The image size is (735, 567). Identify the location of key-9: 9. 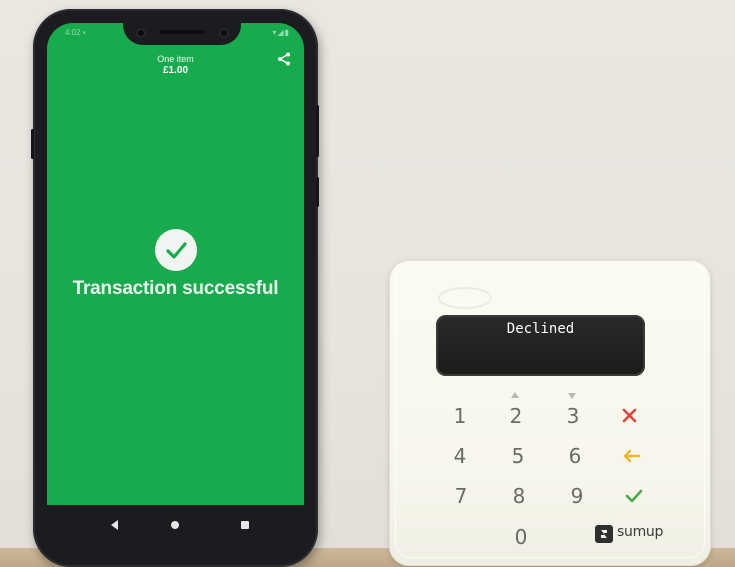
(577, 496).